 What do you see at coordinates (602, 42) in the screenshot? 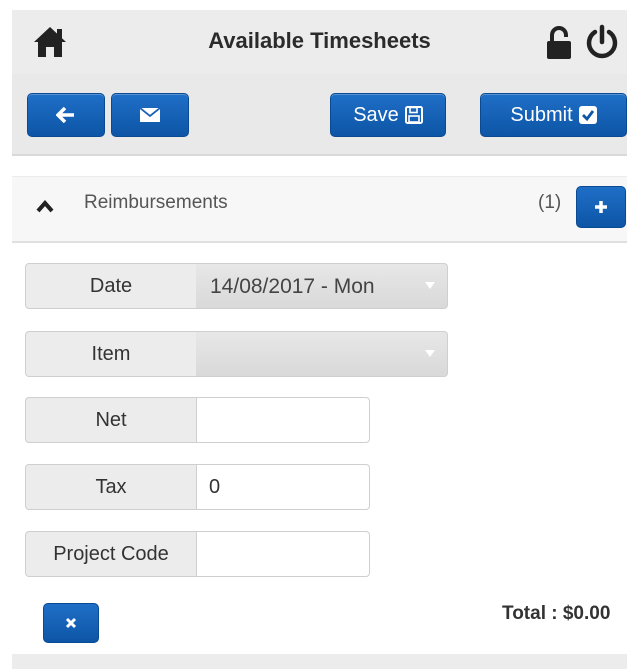
I see `power-icon` at bounding box center [602, 42].